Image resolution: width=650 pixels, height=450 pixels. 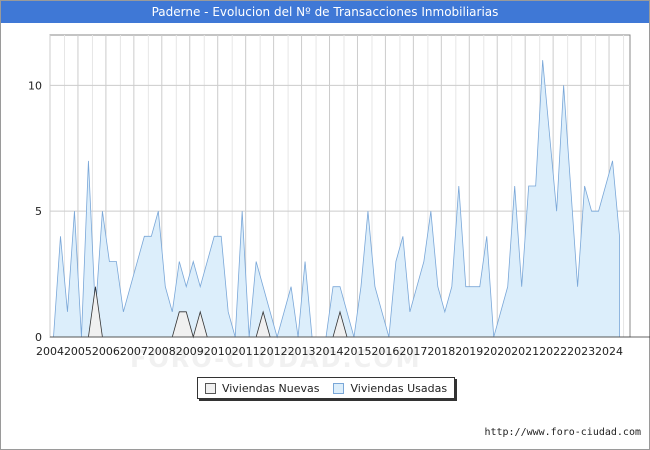 I want to click on x-tick-label: 2007, so click(x=134, y=351).